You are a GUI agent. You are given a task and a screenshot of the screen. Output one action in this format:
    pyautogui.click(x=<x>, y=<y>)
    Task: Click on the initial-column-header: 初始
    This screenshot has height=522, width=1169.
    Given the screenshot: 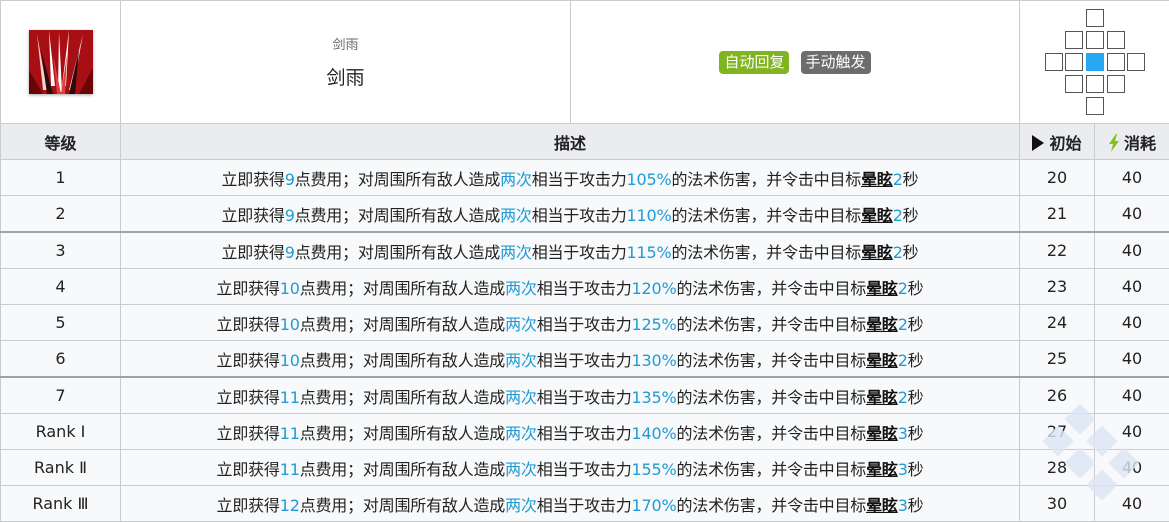 What is the action you would take?
    pyautogui.click(x=1057, y=142)
    